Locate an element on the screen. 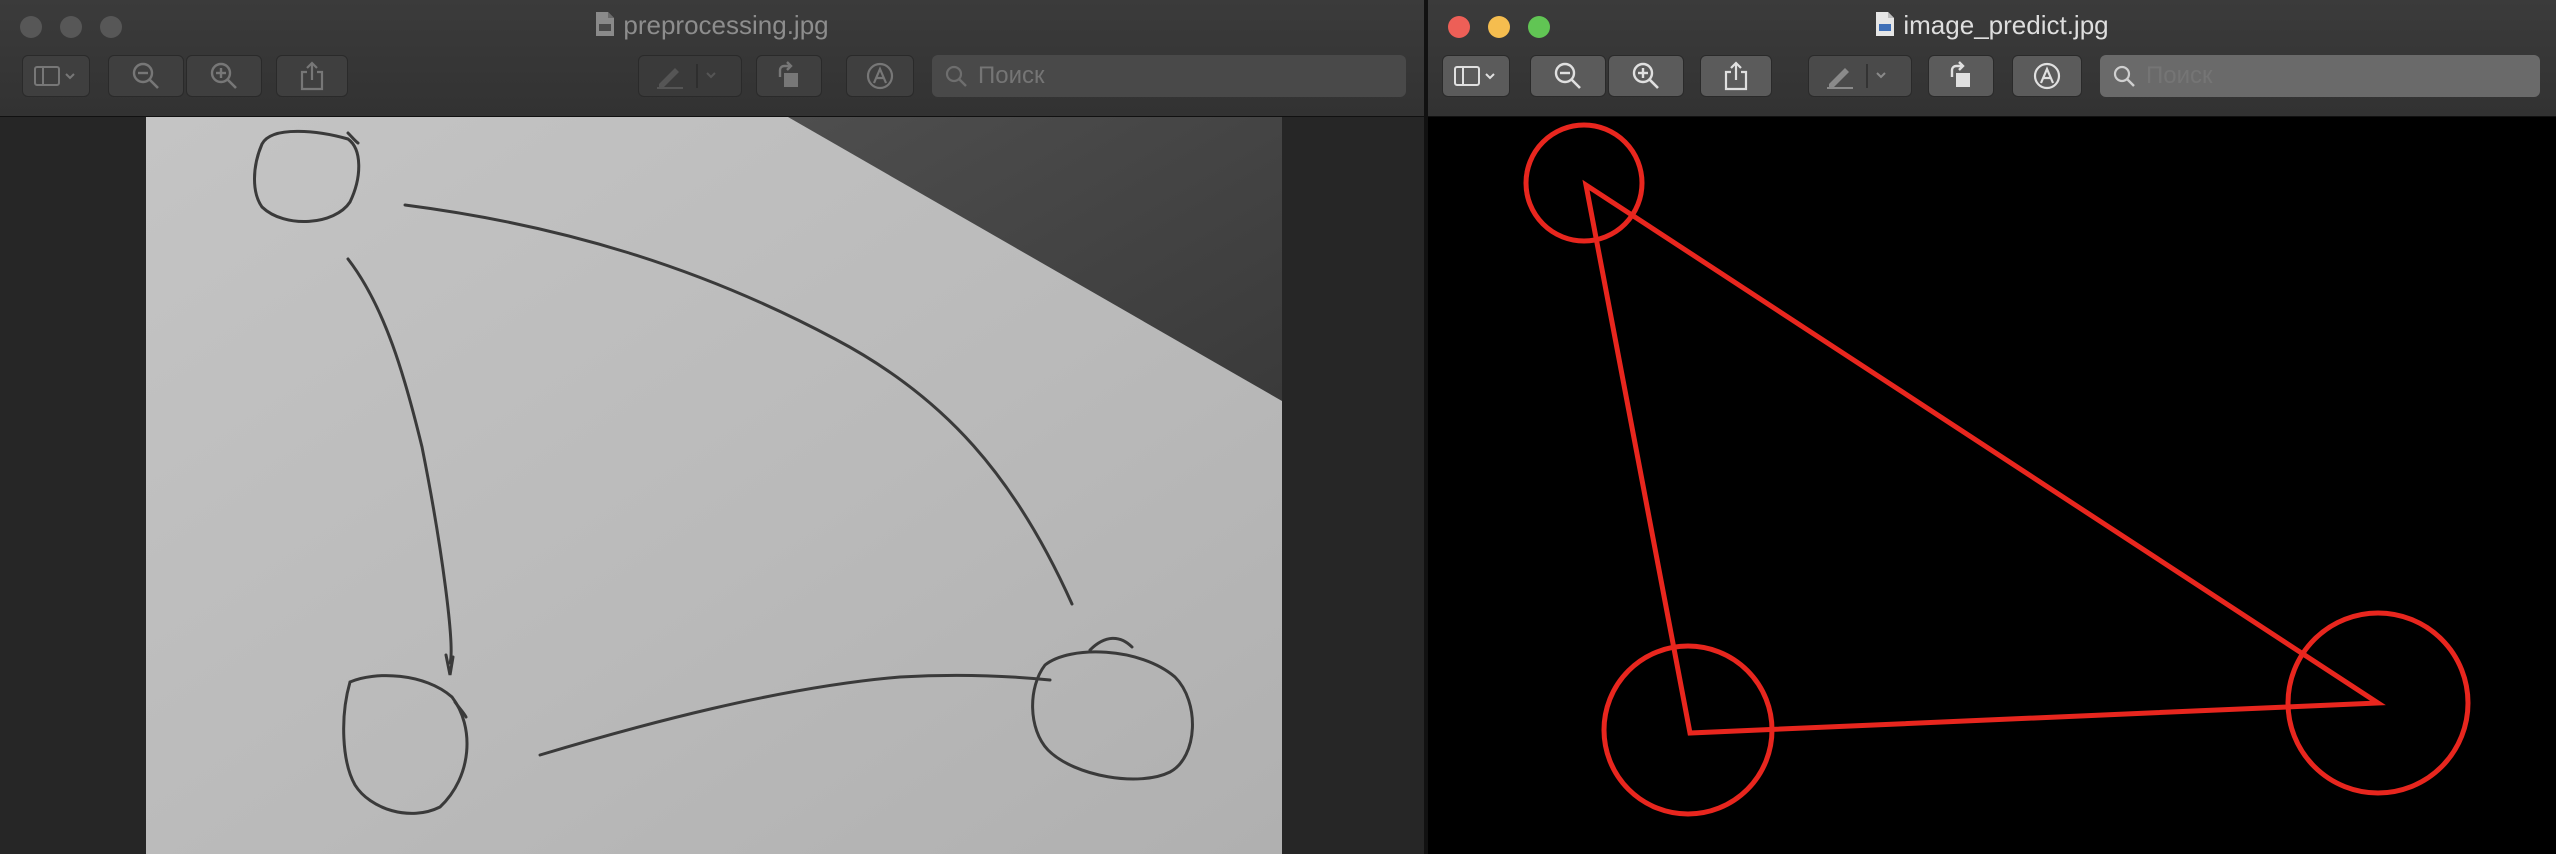  window-title: image_predict.jpg is located at coordinates (1992, 27).